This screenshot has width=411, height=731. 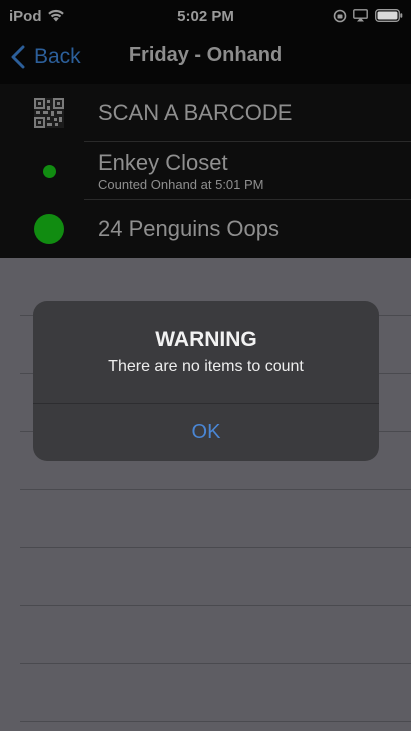 What do you see at coordinates (206, 432) in the screenshot?
I see `ok-button: OK` at bounding box center [206, 432].